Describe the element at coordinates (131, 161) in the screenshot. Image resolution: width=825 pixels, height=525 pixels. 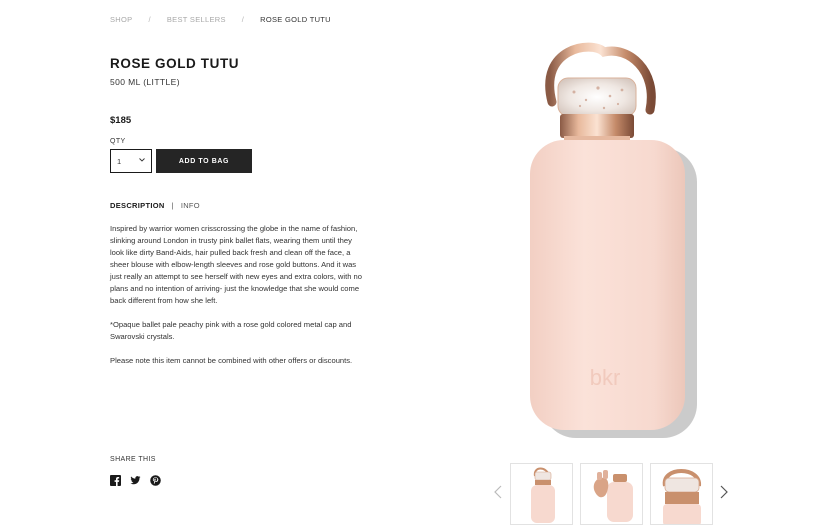
I see `quantity-select: 1` at that location.